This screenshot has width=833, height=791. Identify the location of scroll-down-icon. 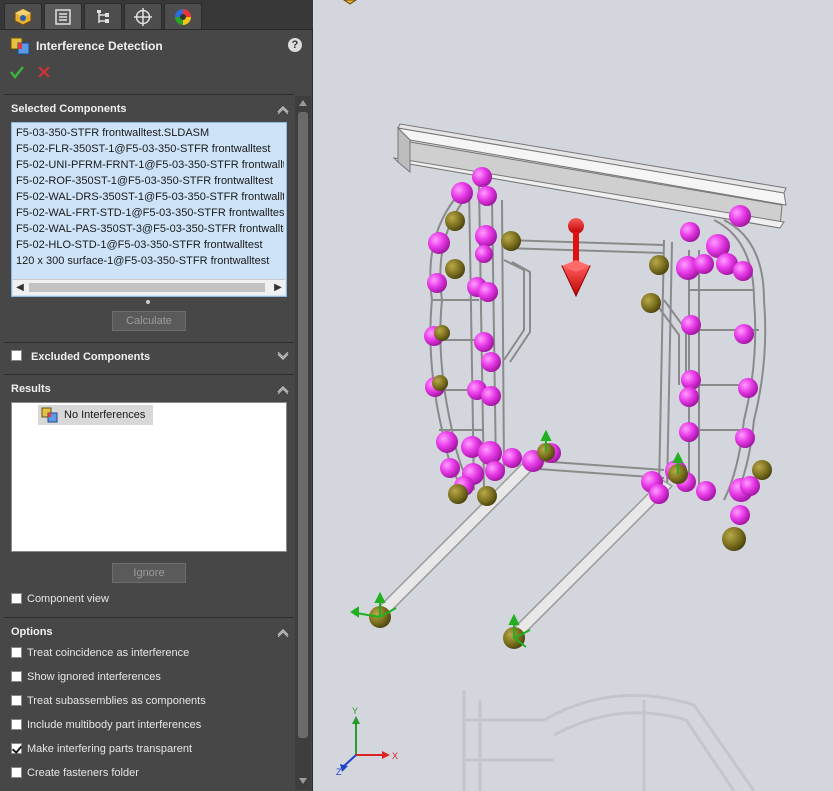
(303, 781).